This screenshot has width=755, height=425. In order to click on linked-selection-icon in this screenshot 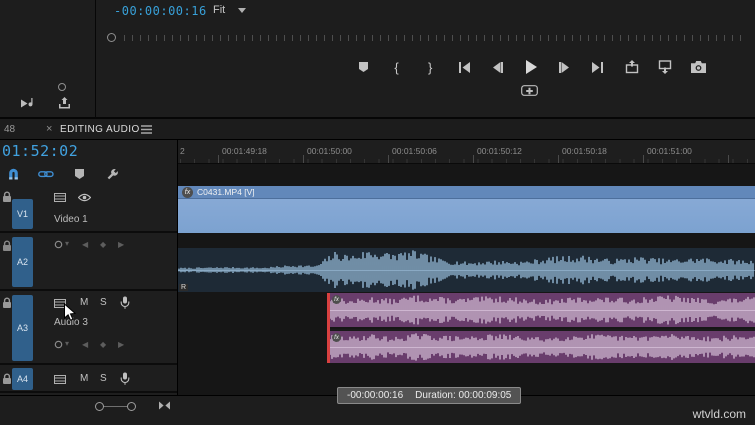, I will do `click(46, 174)`.